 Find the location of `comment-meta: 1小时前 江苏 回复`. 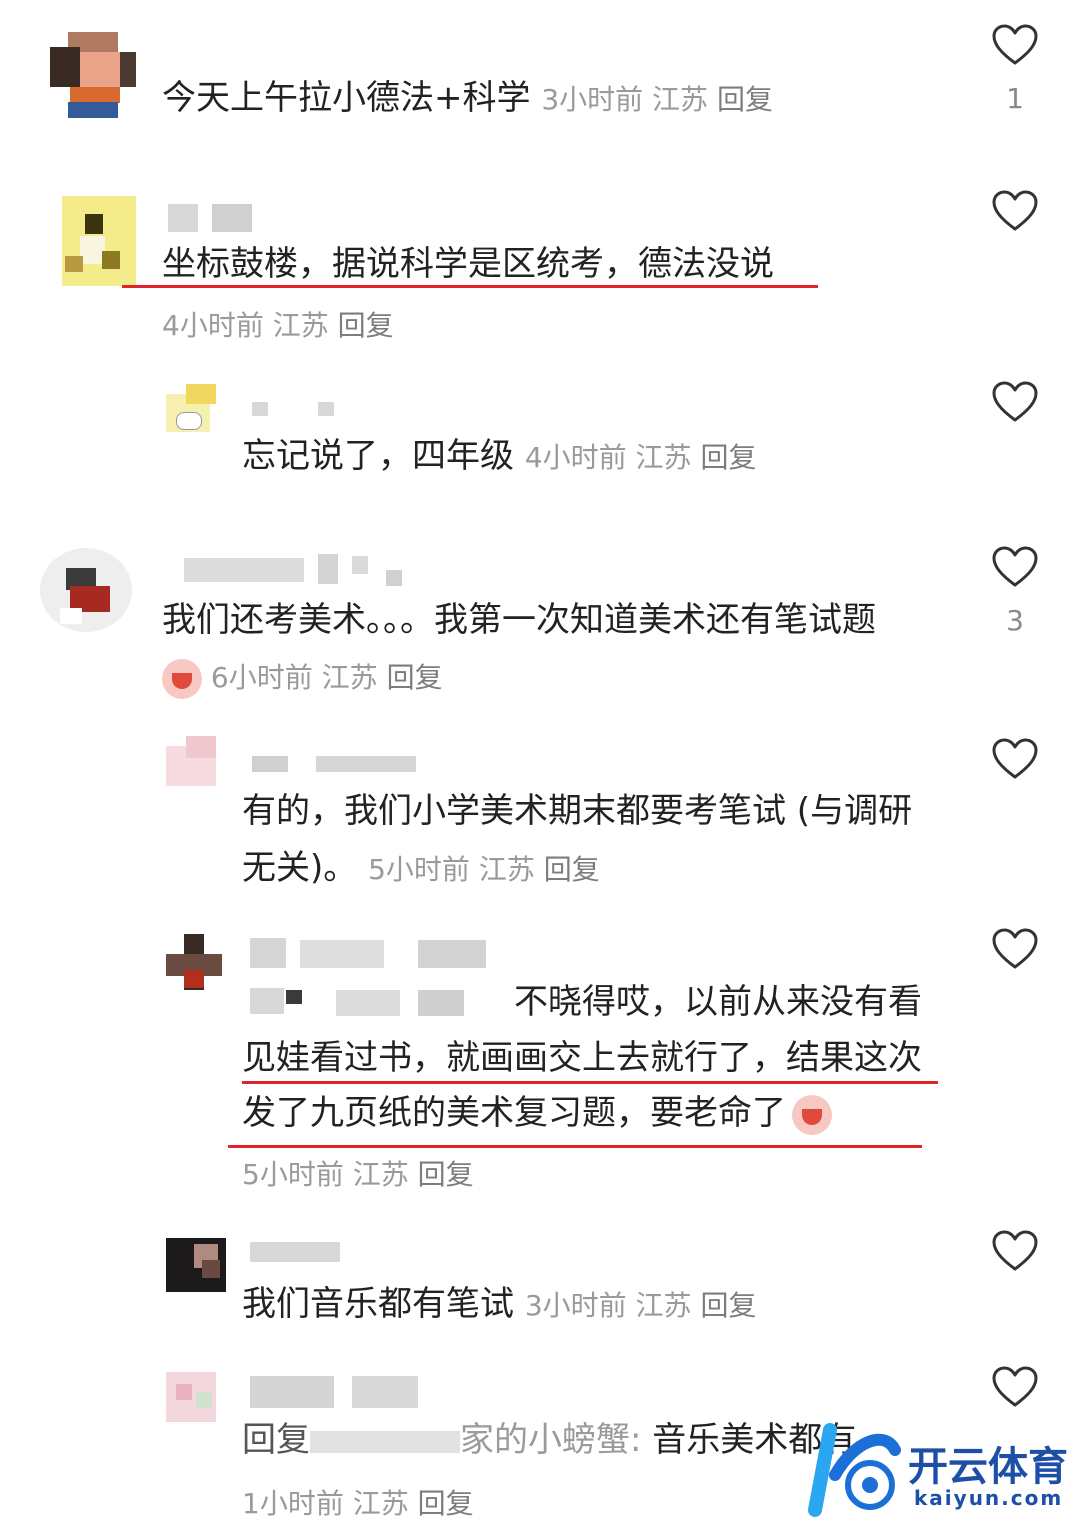

comment-meta: 1小时前 江苏 回复 is located at coordinates (358, 1503).